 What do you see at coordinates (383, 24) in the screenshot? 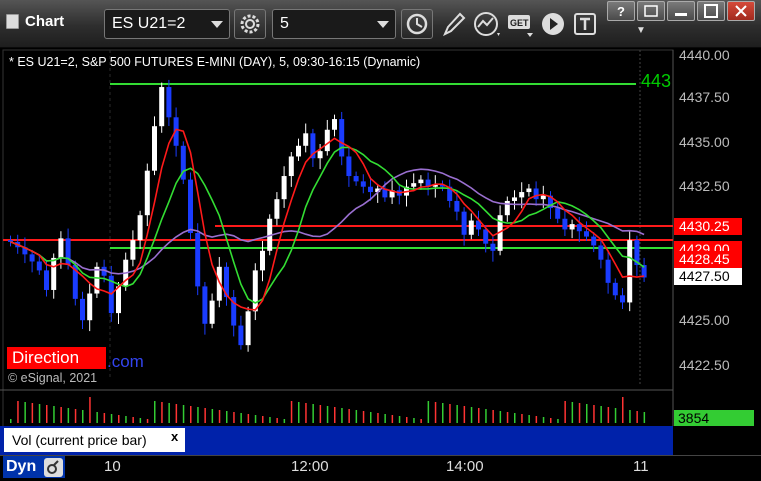
I see `interval-dropdown-icon` at bounding box center [383, 24].